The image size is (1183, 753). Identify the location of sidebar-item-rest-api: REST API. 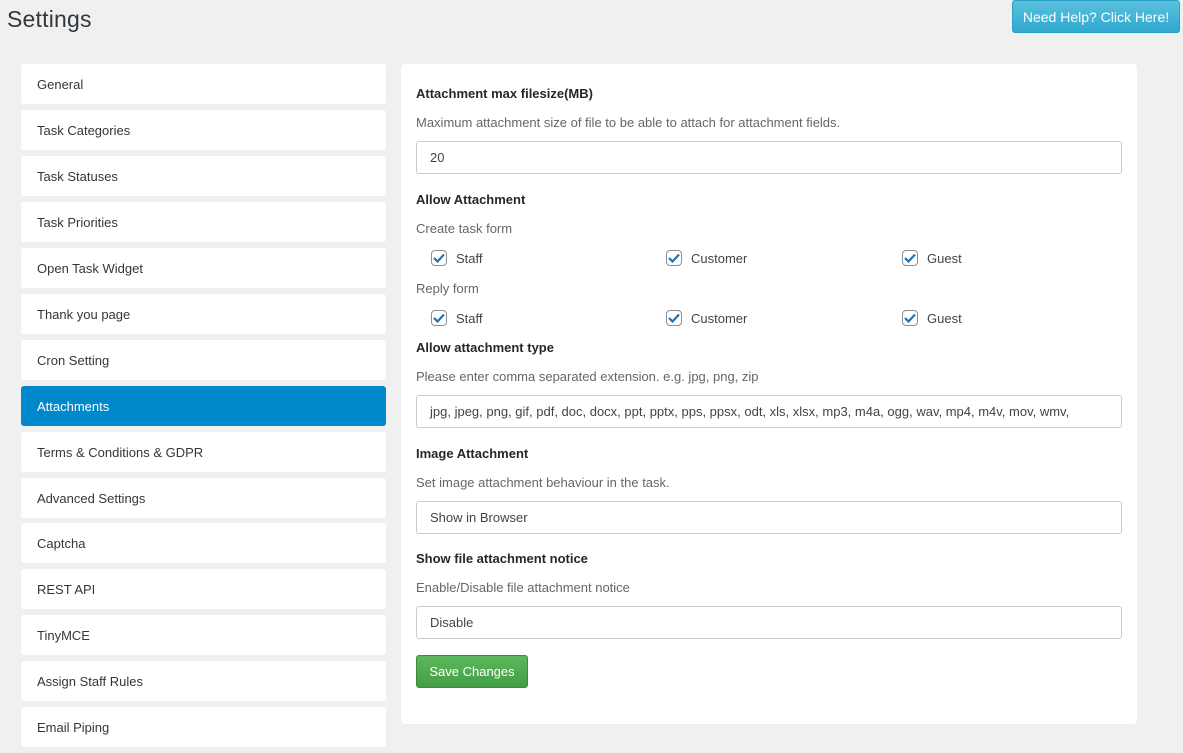
(203, 589).